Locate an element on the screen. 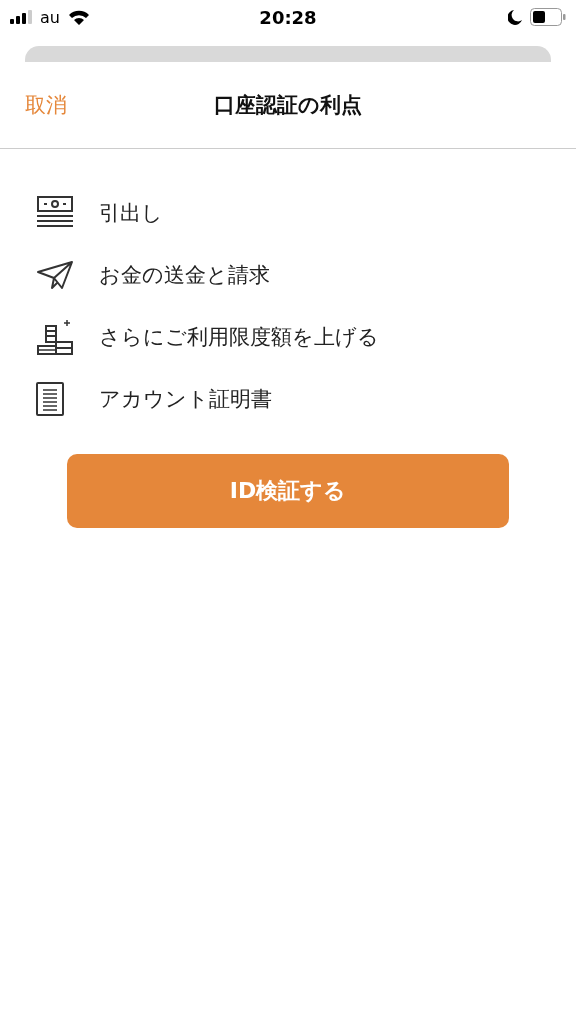 This screenshot has height=1024, width=576. wifi-icon is located at coordinates (78, 17).